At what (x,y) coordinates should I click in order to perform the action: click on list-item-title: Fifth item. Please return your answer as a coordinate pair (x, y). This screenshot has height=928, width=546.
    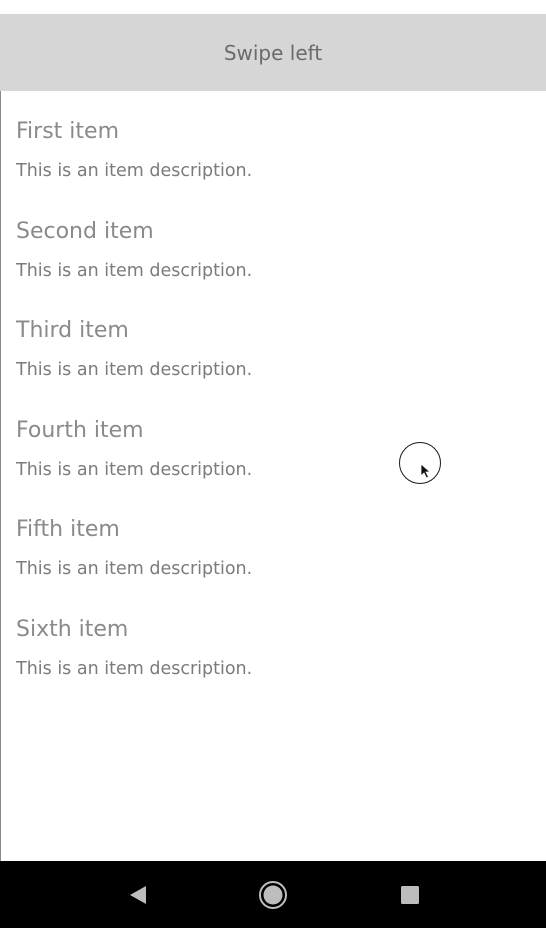
    Looking at the image, I should click on (68, 530).